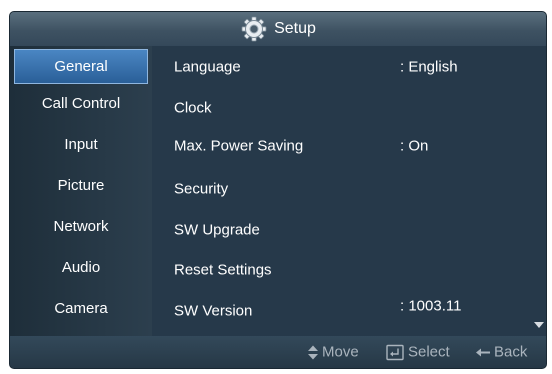 The image size is (552, 374). I want to click on sidebar-item-call-control: Call Control, so click(81, 103).